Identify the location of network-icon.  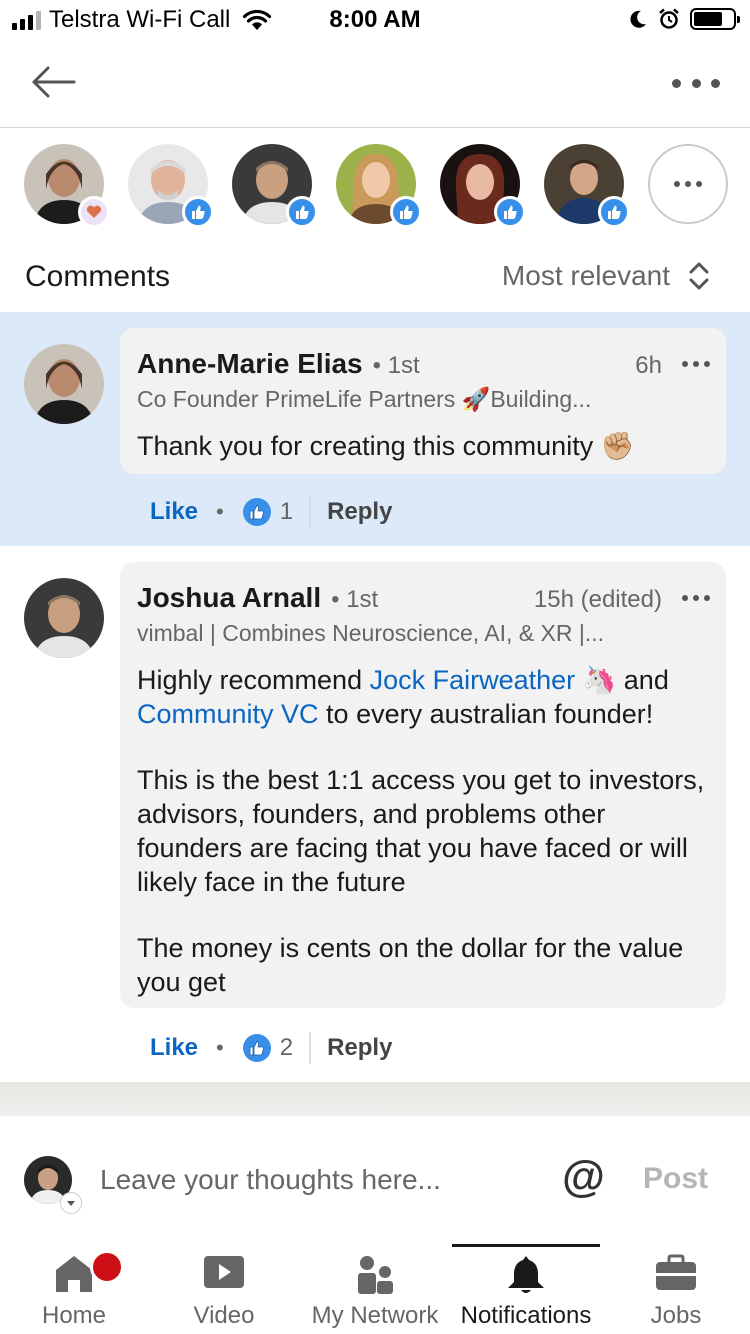
(375, 1275).